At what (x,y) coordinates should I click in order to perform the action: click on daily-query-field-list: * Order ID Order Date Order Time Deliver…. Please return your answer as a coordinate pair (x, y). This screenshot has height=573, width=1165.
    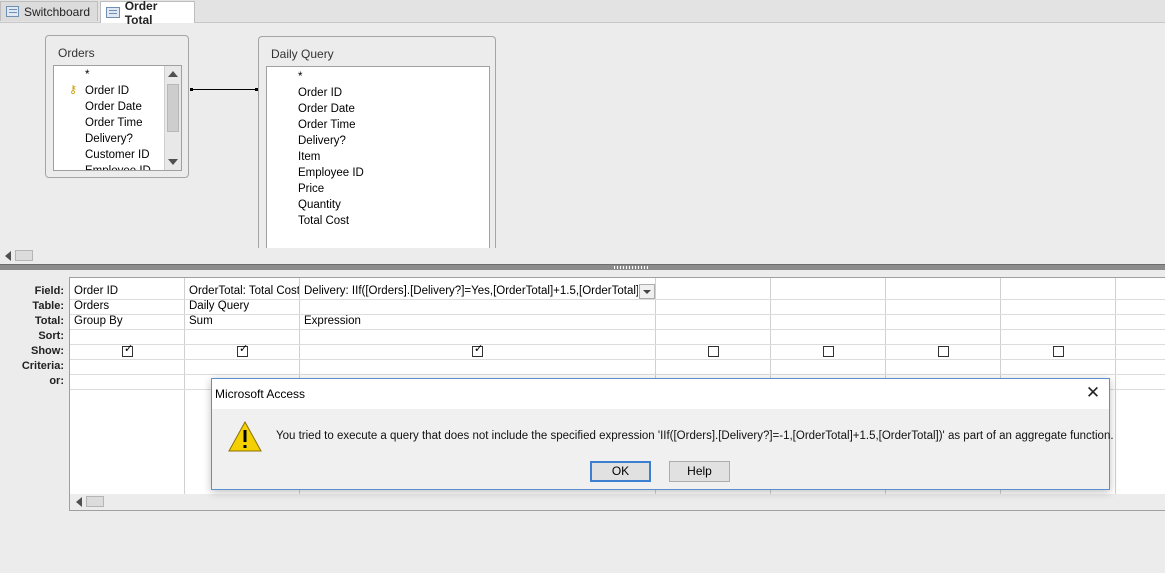
    Looking at the image, I should click on (378, 161).